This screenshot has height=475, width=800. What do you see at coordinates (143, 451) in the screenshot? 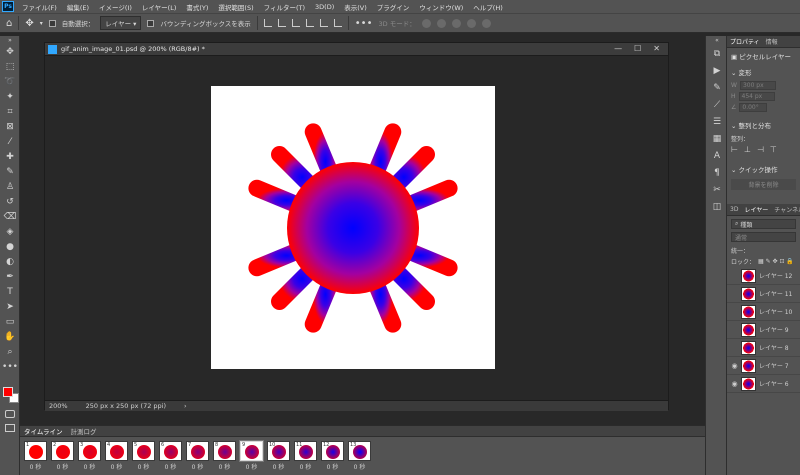
I see `frame-thumbnail: 5` at bounding box center [143, 451].